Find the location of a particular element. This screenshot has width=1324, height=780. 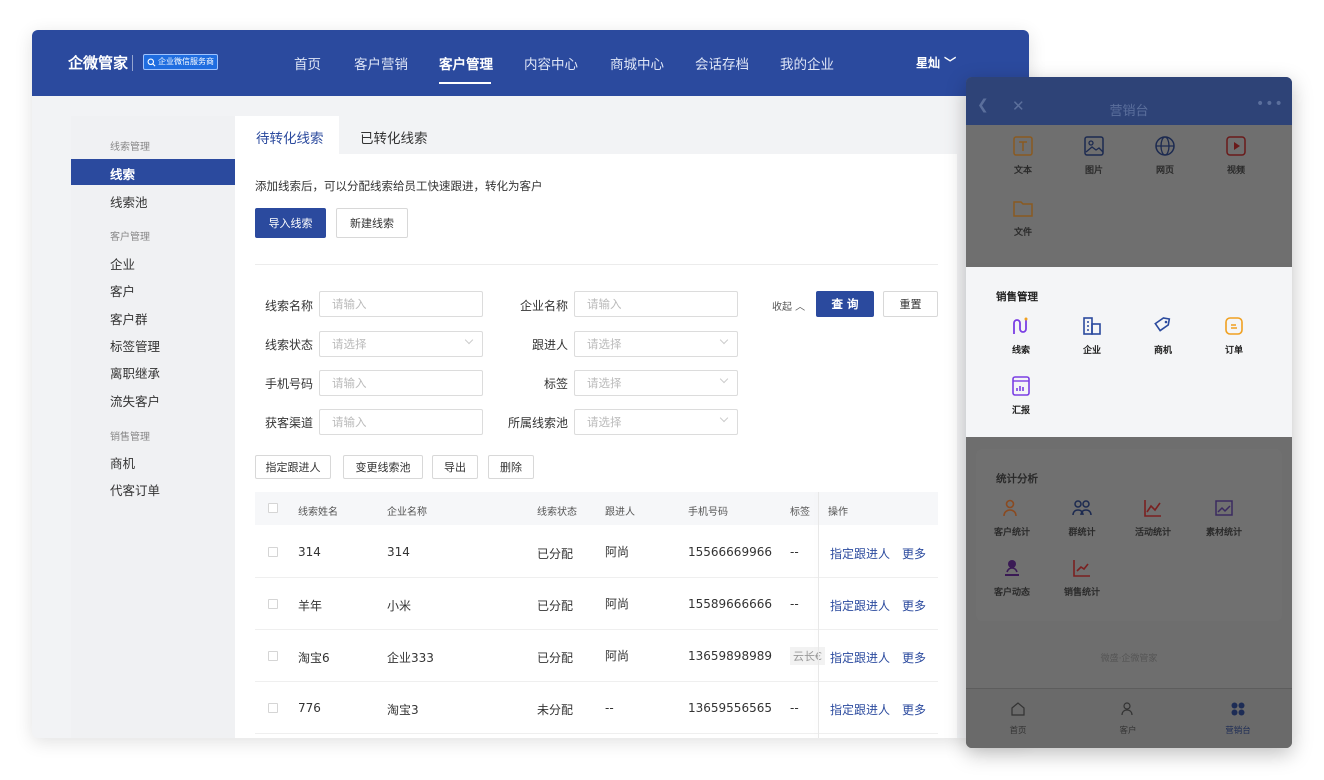

person-icon is located at coordinates (1127, 709).